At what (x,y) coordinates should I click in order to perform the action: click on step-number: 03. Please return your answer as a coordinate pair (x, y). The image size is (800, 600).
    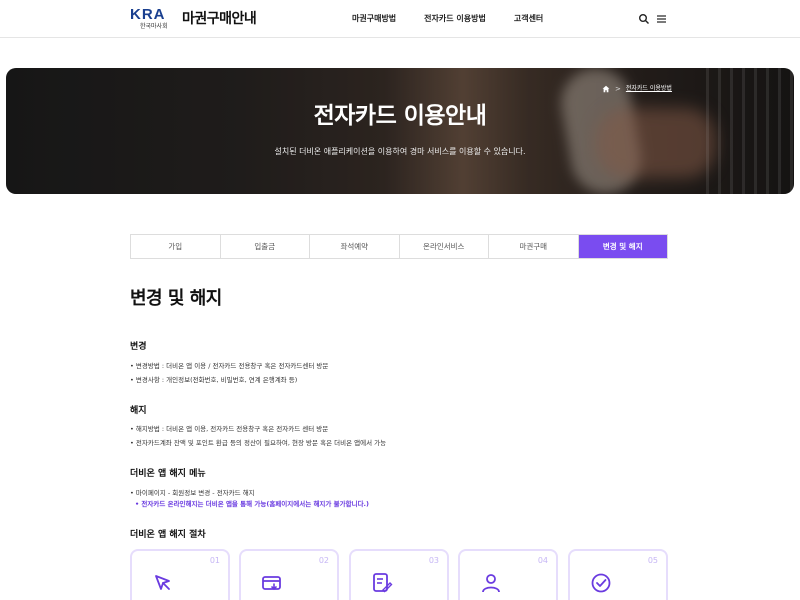
    Looking at the image, I should click on (433, 560).